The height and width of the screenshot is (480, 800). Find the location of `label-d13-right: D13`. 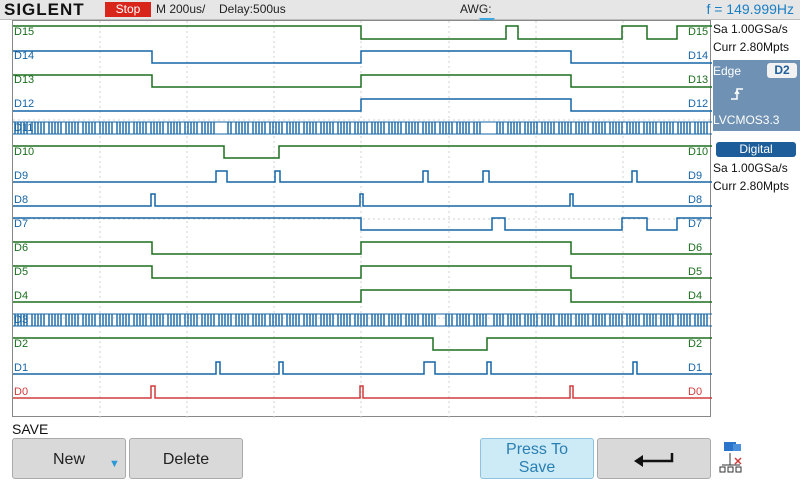

label-d13-right: D13 is located at coordinates (698, 80).